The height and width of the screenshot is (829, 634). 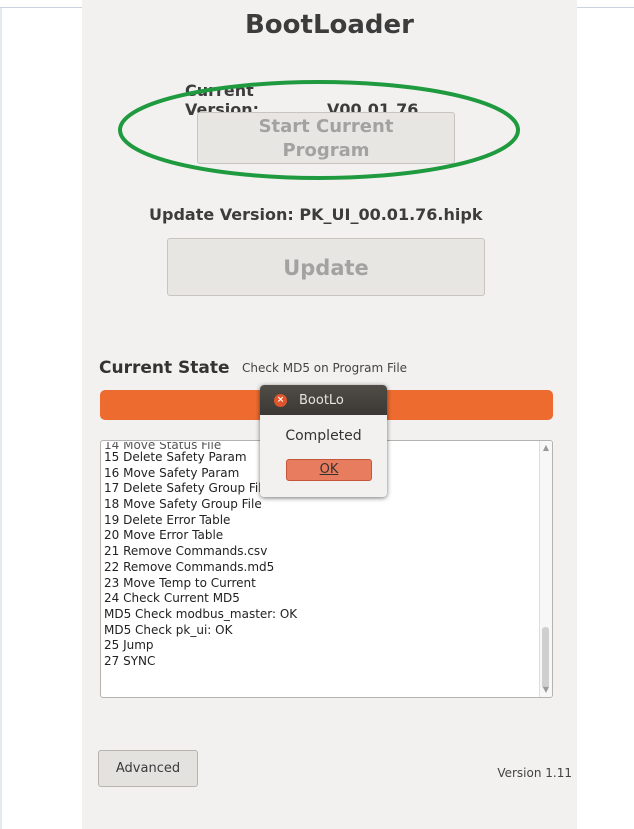 What do you see at coordinates (221, 214) in the screenshot?
I see `update-version-label: Update Version:` at bounding box center [221, 214].